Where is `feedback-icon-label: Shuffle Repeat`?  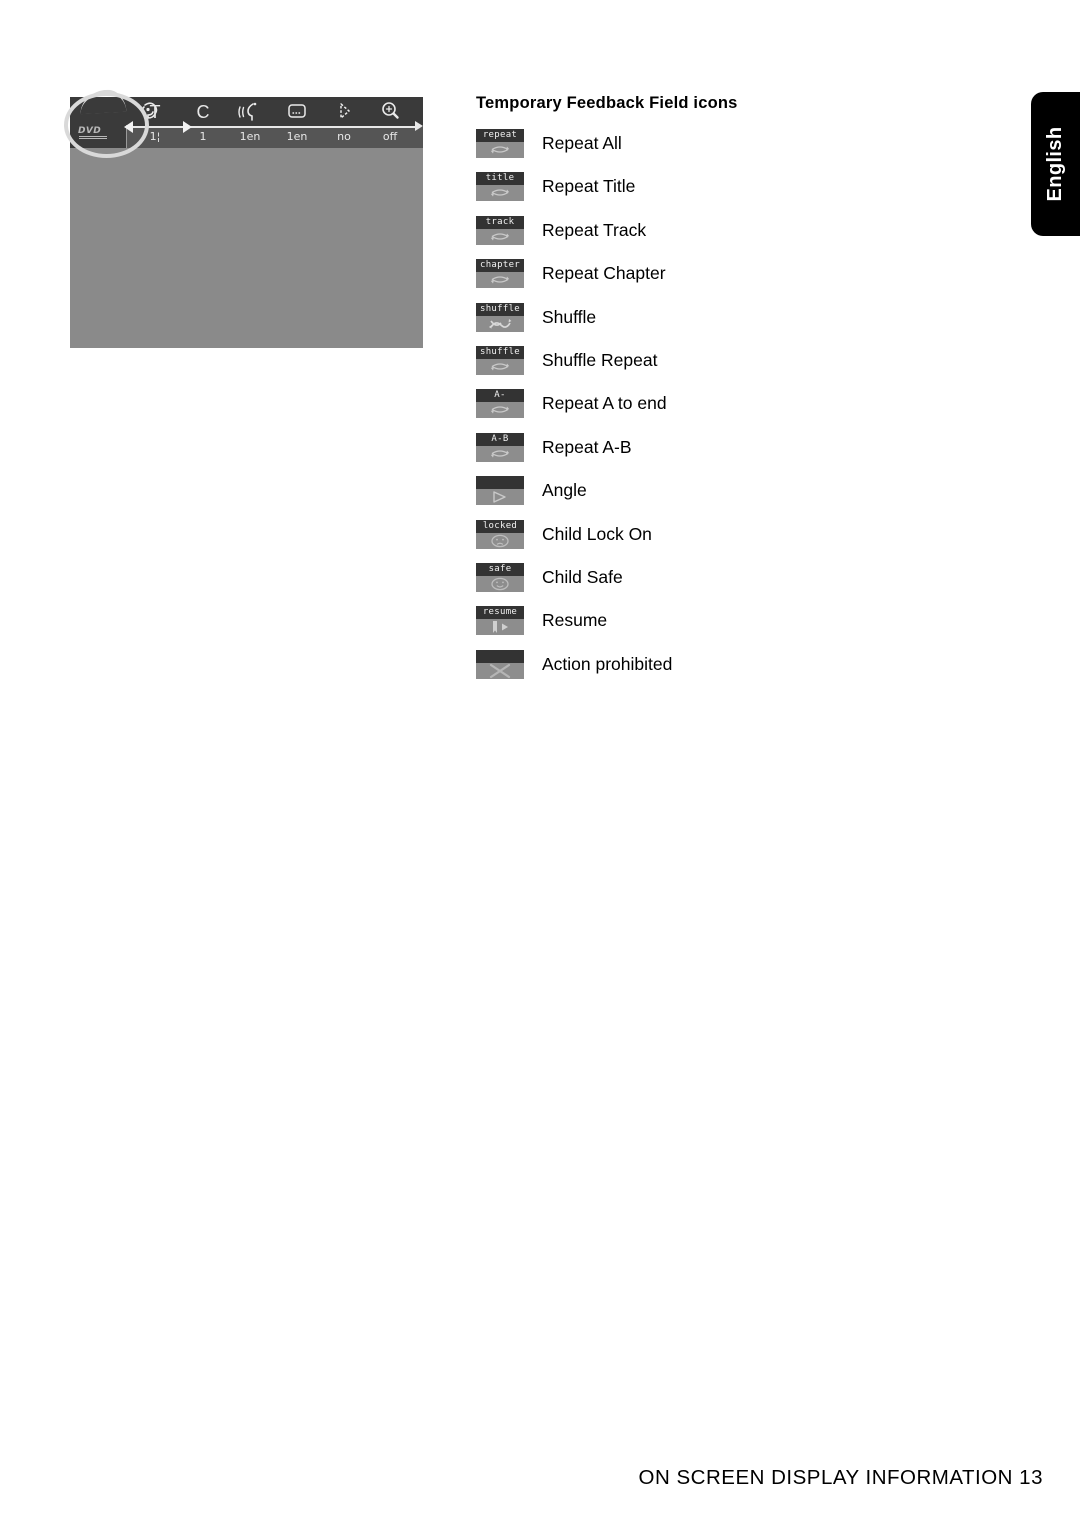 feedback-icon-label: Shuffle Repeat is located at coordinates (600, 359).